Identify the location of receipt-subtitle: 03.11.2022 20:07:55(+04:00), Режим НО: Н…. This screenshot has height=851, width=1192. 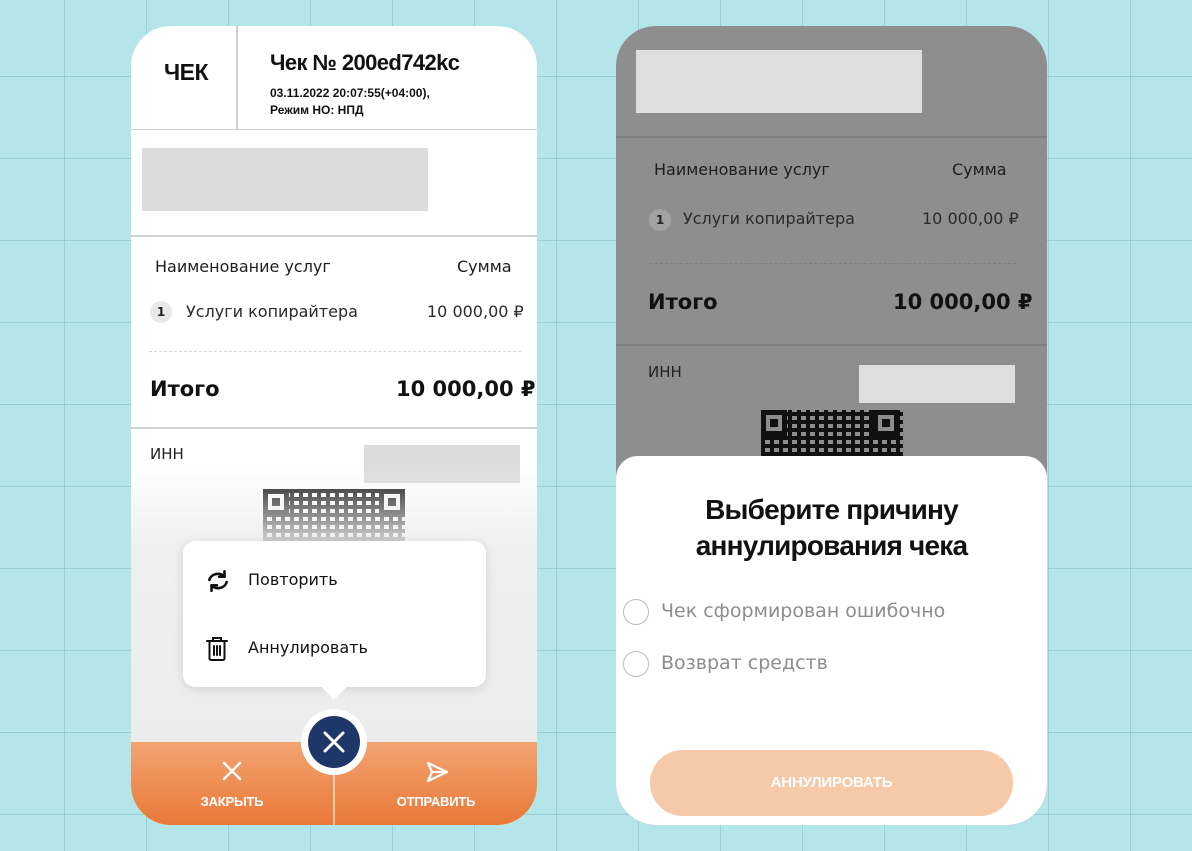
(350, 101).